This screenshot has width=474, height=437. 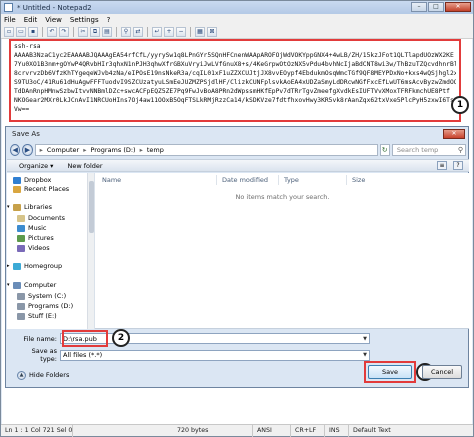 What do you see at coordinates (31, 20) in the screenshot?
I see `menu-edit: Edit` at bounding box center [31, 20].